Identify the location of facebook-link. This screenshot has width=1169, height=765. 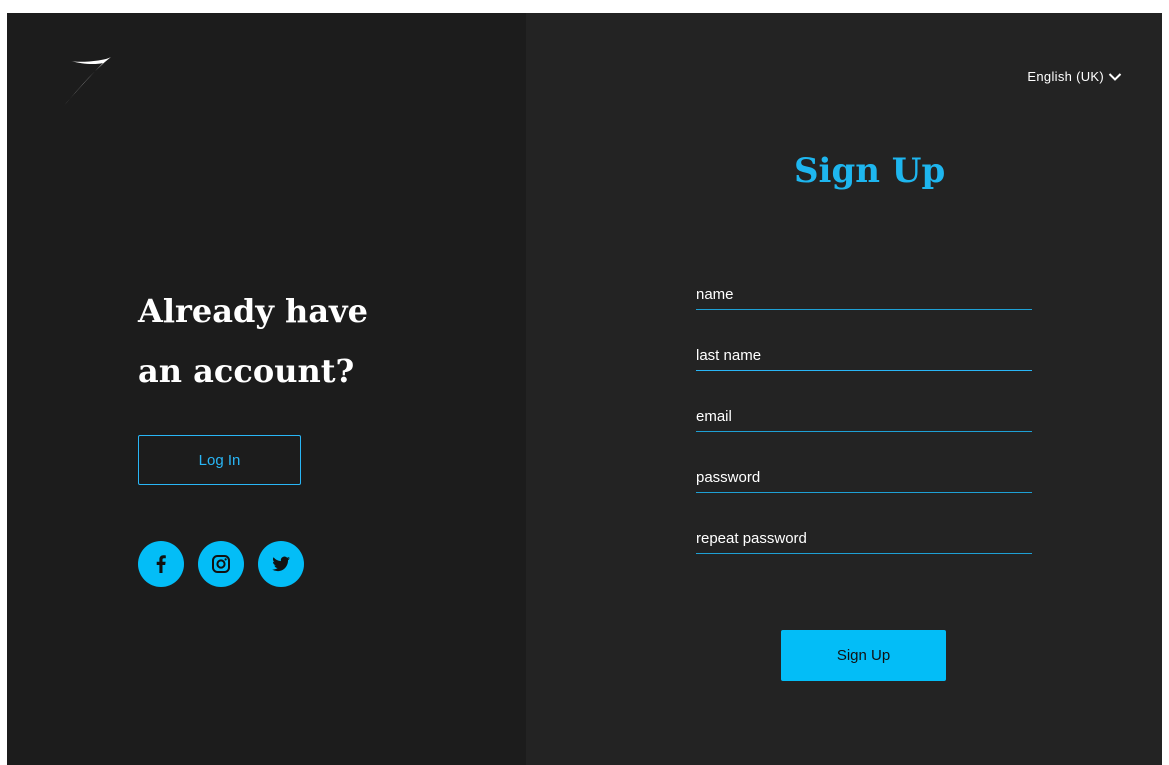
(161, 564).